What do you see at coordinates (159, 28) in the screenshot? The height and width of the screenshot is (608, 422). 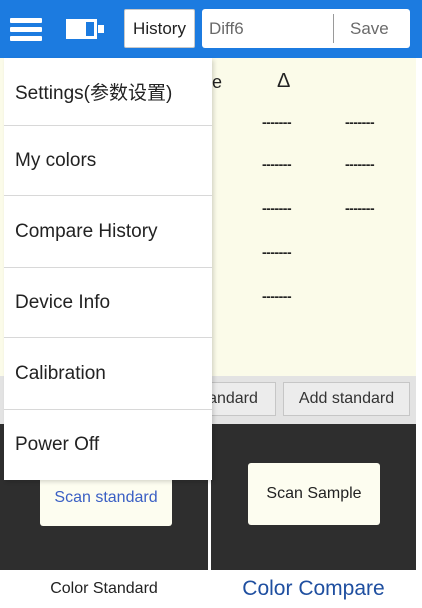 I see `history-button: History` at bounding box center [159, 28].